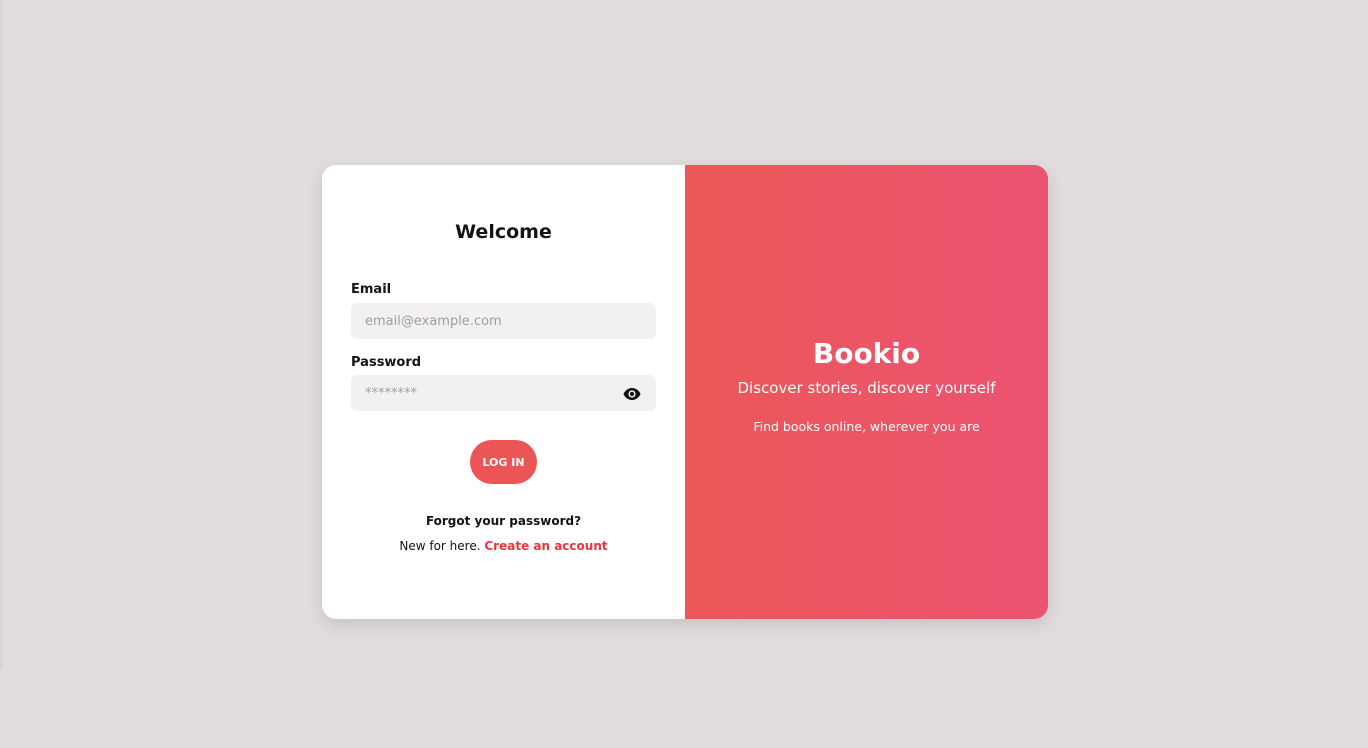 The height and width of the screenshot is (748, 1368). Describe the element at coordinates (503, 462) in the screenshot. I see `login-button: LOG IN` at that location.